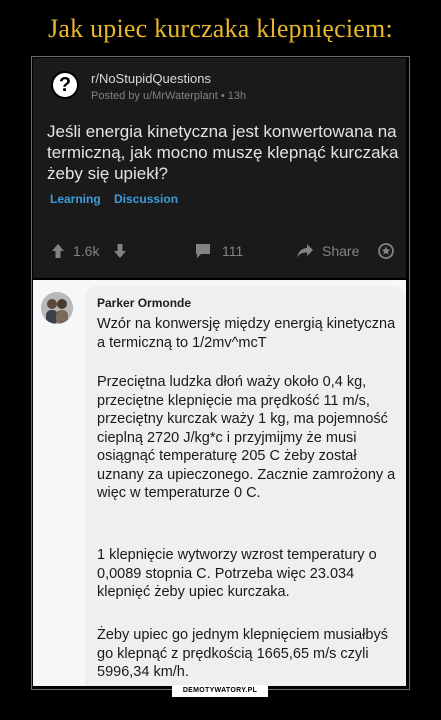 The image size is (441, 720). I want to click on award-button, so click(386, 251).